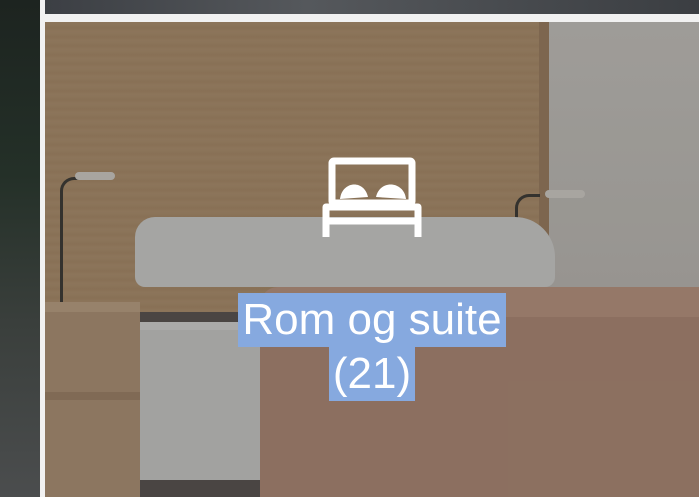 Image resolution: width=699 pixels, height=497 pixels. I want to click on tile-divider, so click(372, 18).